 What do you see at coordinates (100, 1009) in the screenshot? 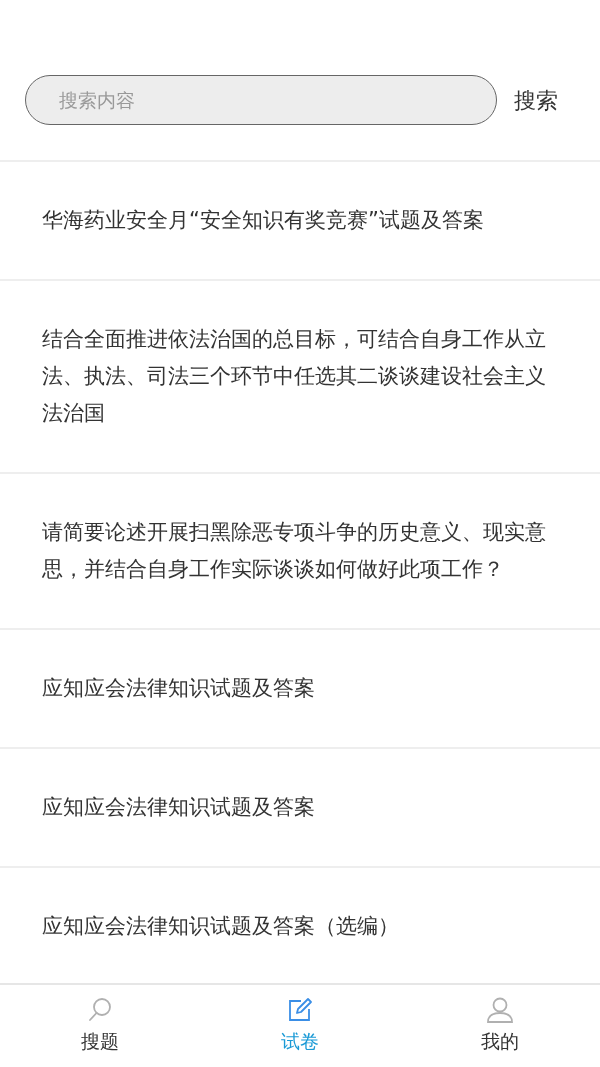
I see `search-icon` at bounding box center [100, 1009].